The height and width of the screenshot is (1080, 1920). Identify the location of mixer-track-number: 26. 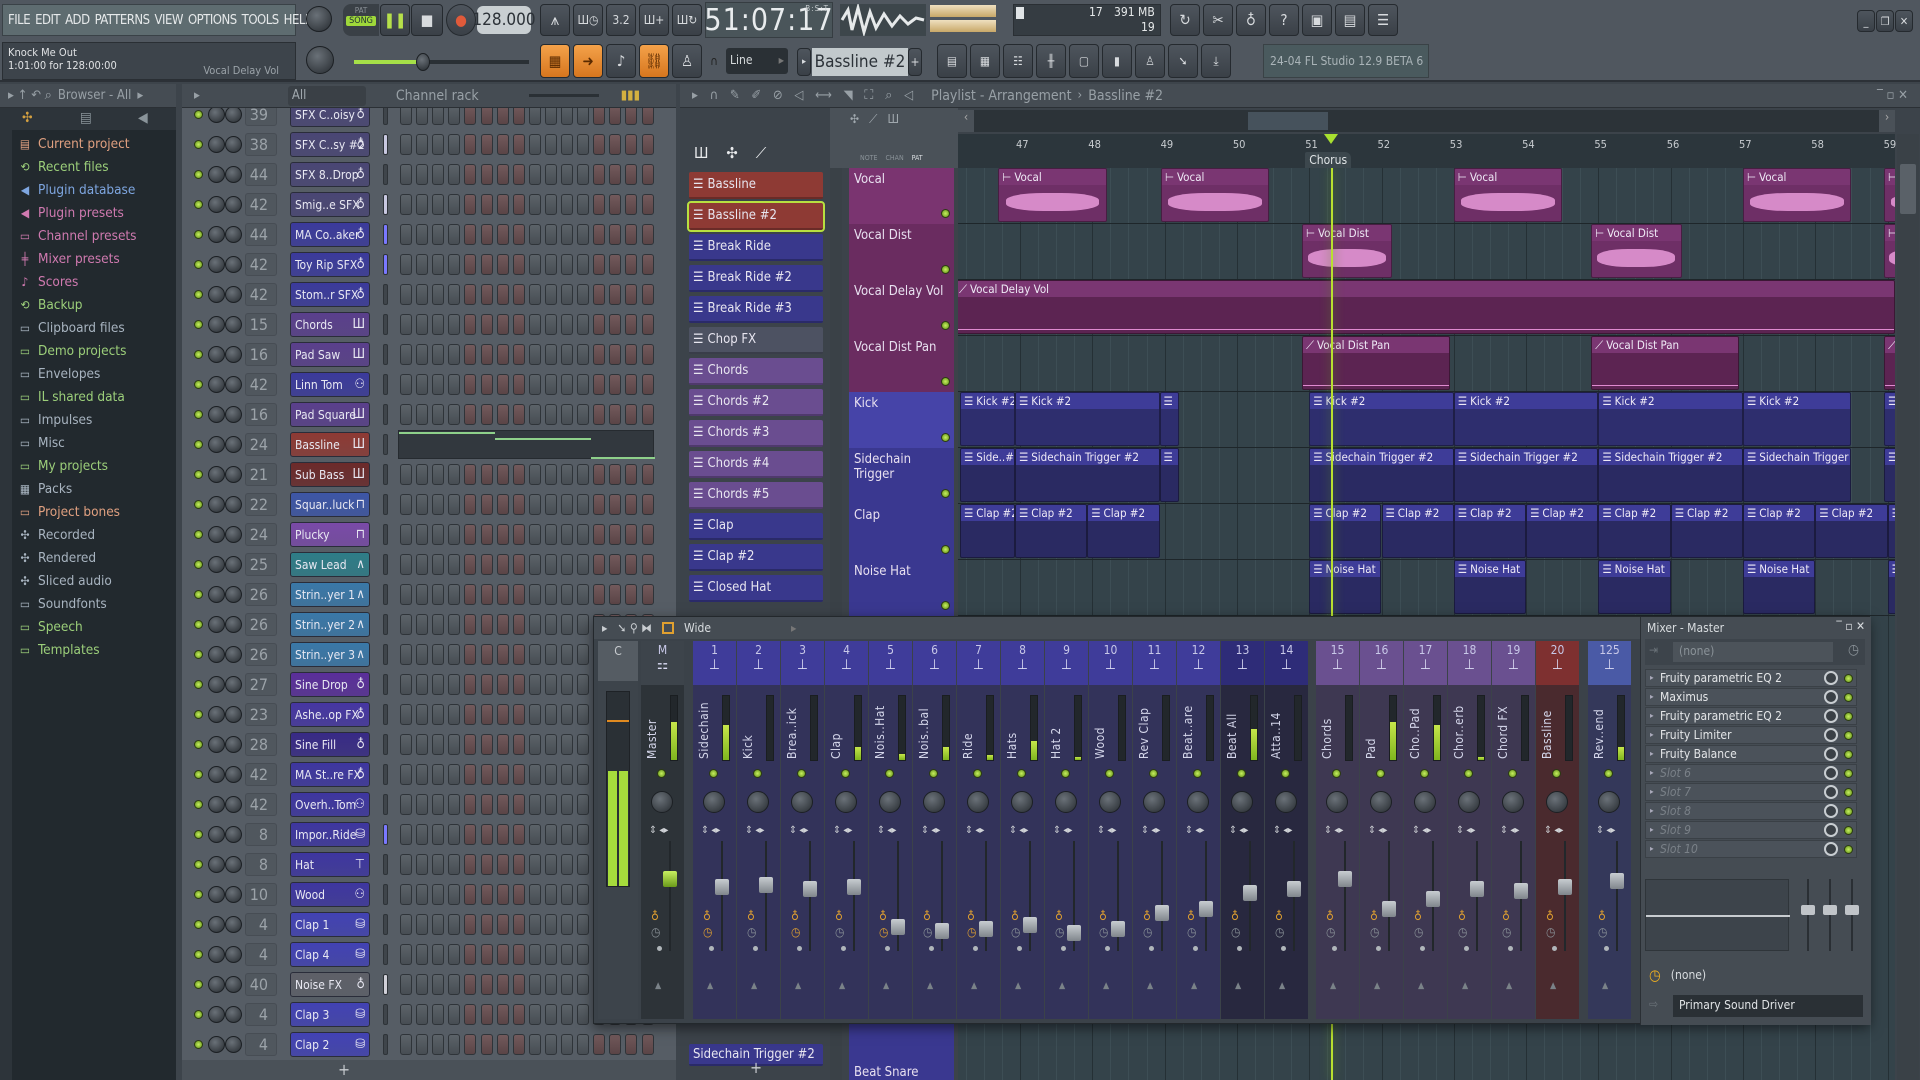
(261, 624).